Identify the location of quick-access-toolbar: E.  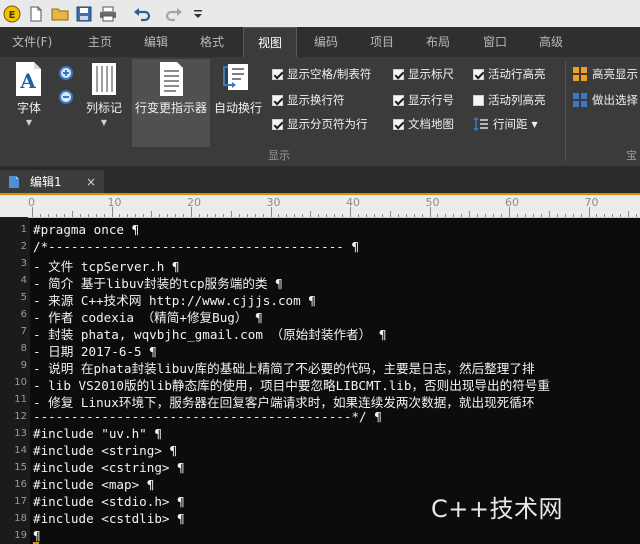
(320, 13).